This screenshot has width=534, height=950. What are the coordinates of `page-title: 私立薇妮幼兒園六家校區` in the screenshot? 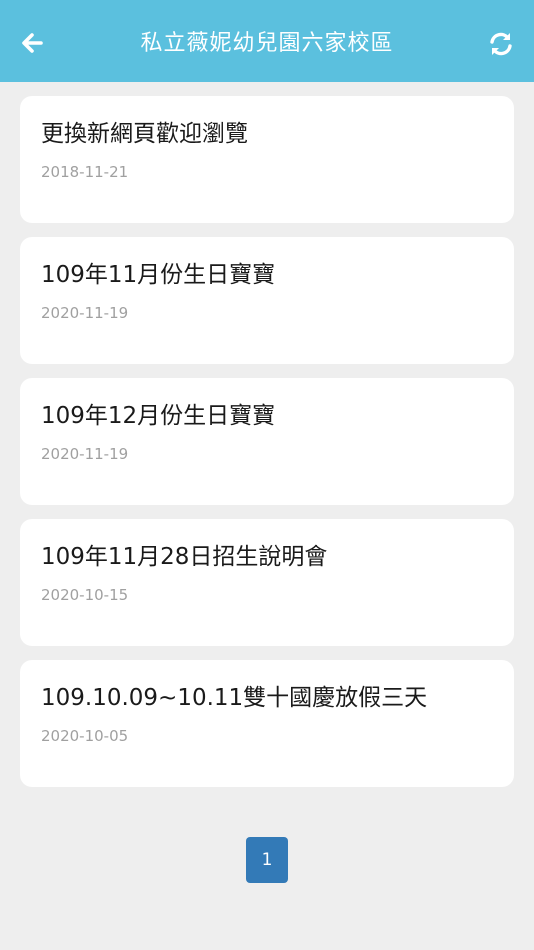 It's located at (267, 43).